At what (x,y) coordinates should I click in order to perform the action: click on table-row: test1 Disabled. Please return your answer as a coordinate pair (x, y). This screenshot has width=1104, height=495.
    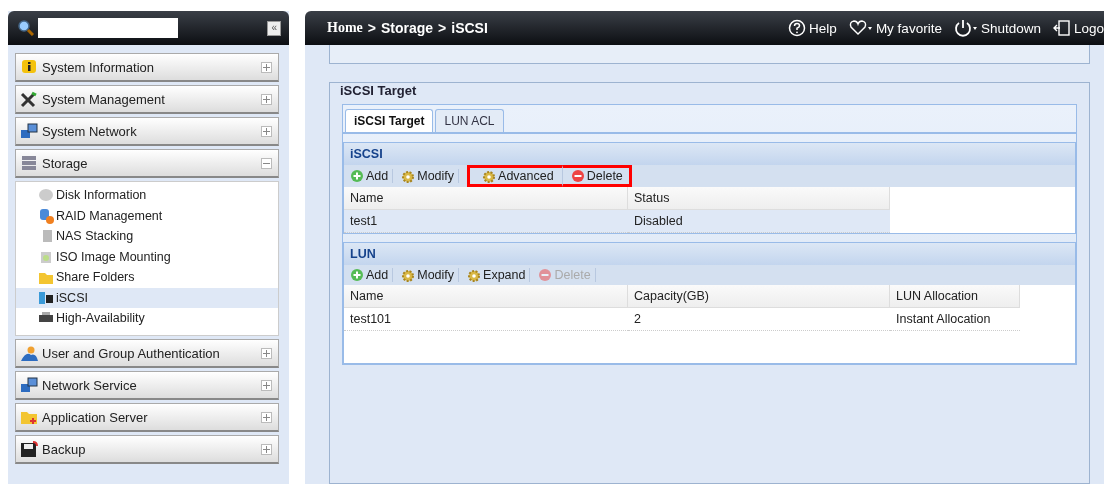
    Looking at the image, I should click on (709, 221).